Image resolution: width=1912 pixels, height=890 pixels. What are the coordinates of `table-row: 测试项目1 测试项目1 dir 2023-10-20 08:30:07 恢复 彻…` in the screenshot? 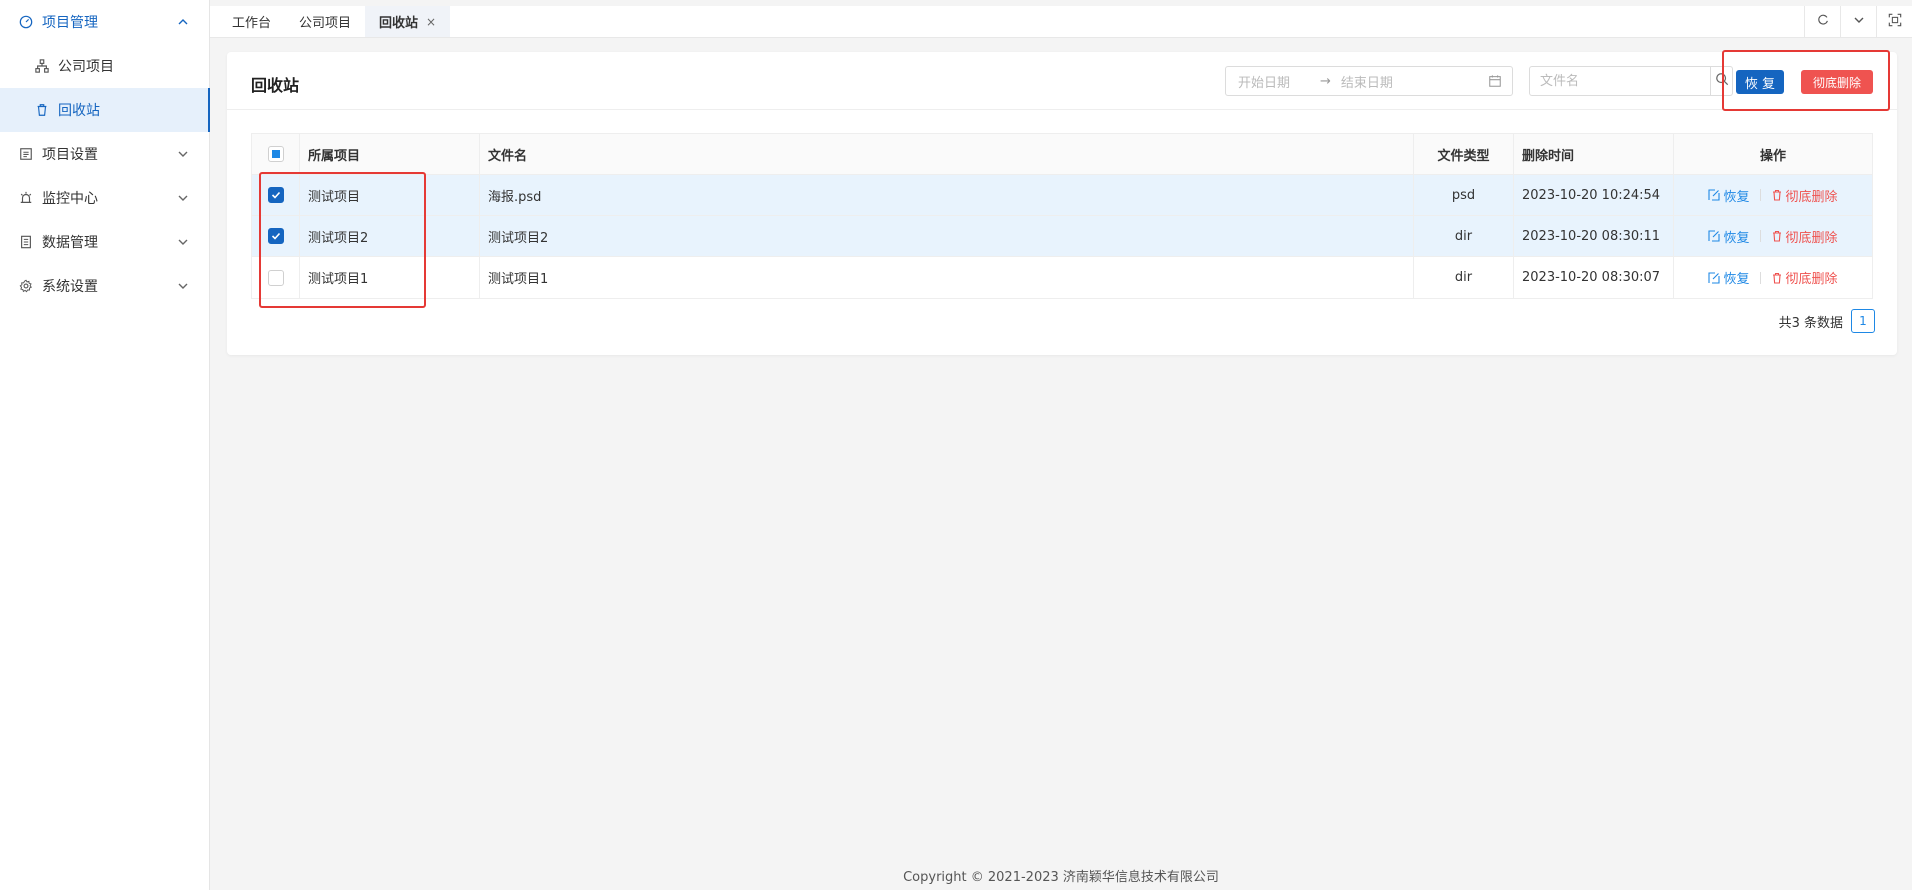 It's located at (1062, 277).